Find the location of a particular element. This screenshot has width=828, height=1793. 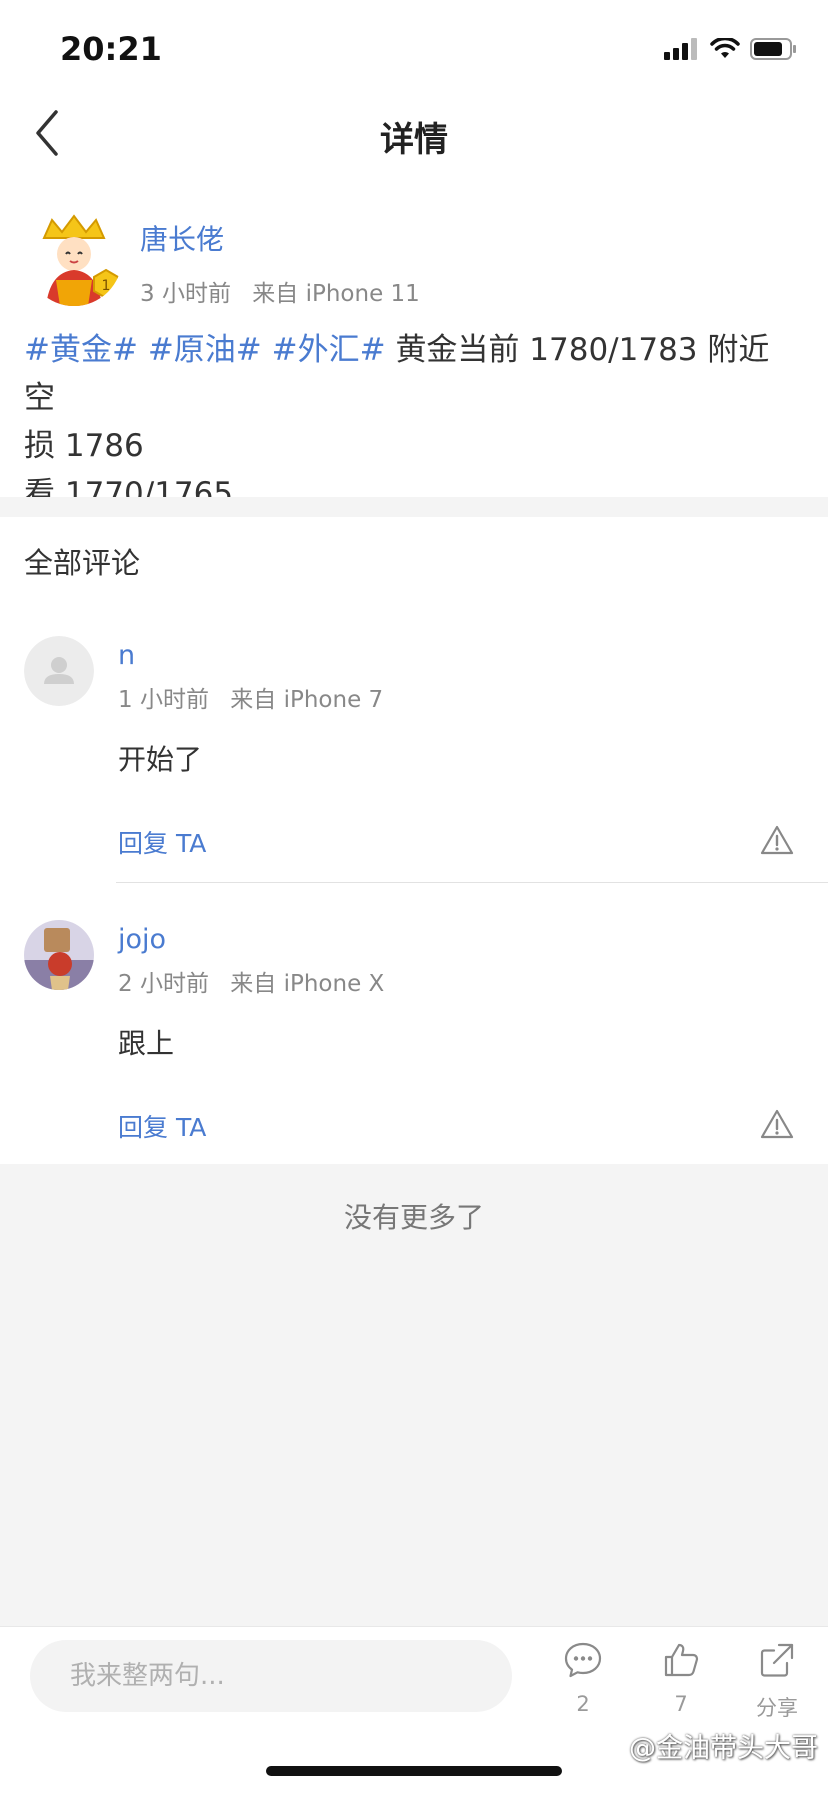

share-label: 分享 is located at coordinates (777, 1708).